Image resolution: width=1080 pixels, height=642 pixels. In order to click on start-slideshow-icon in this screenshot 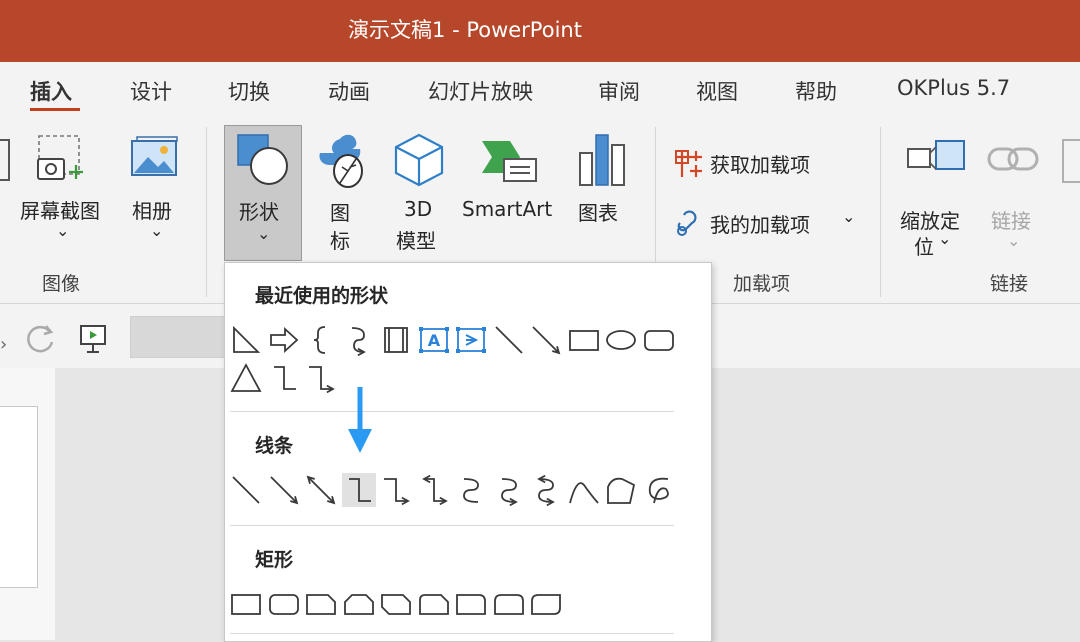, I will do `click(93, 341)`.